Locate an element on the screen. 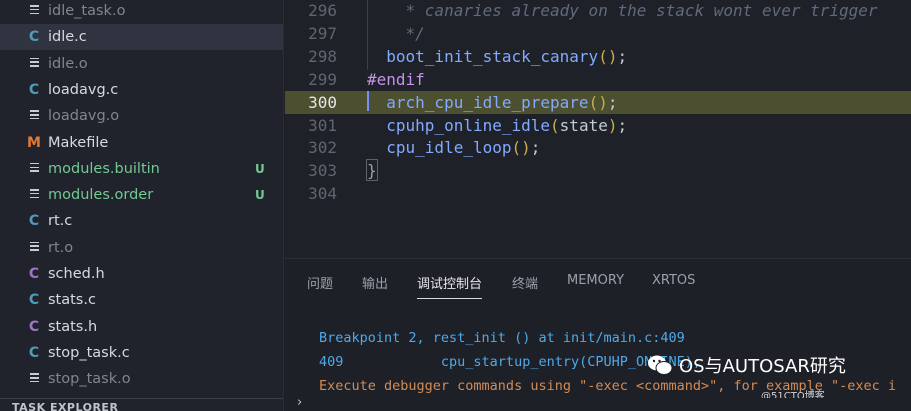 The image size is (911, 411). file-item: Cstats.h is located at coordinates (141, 327).